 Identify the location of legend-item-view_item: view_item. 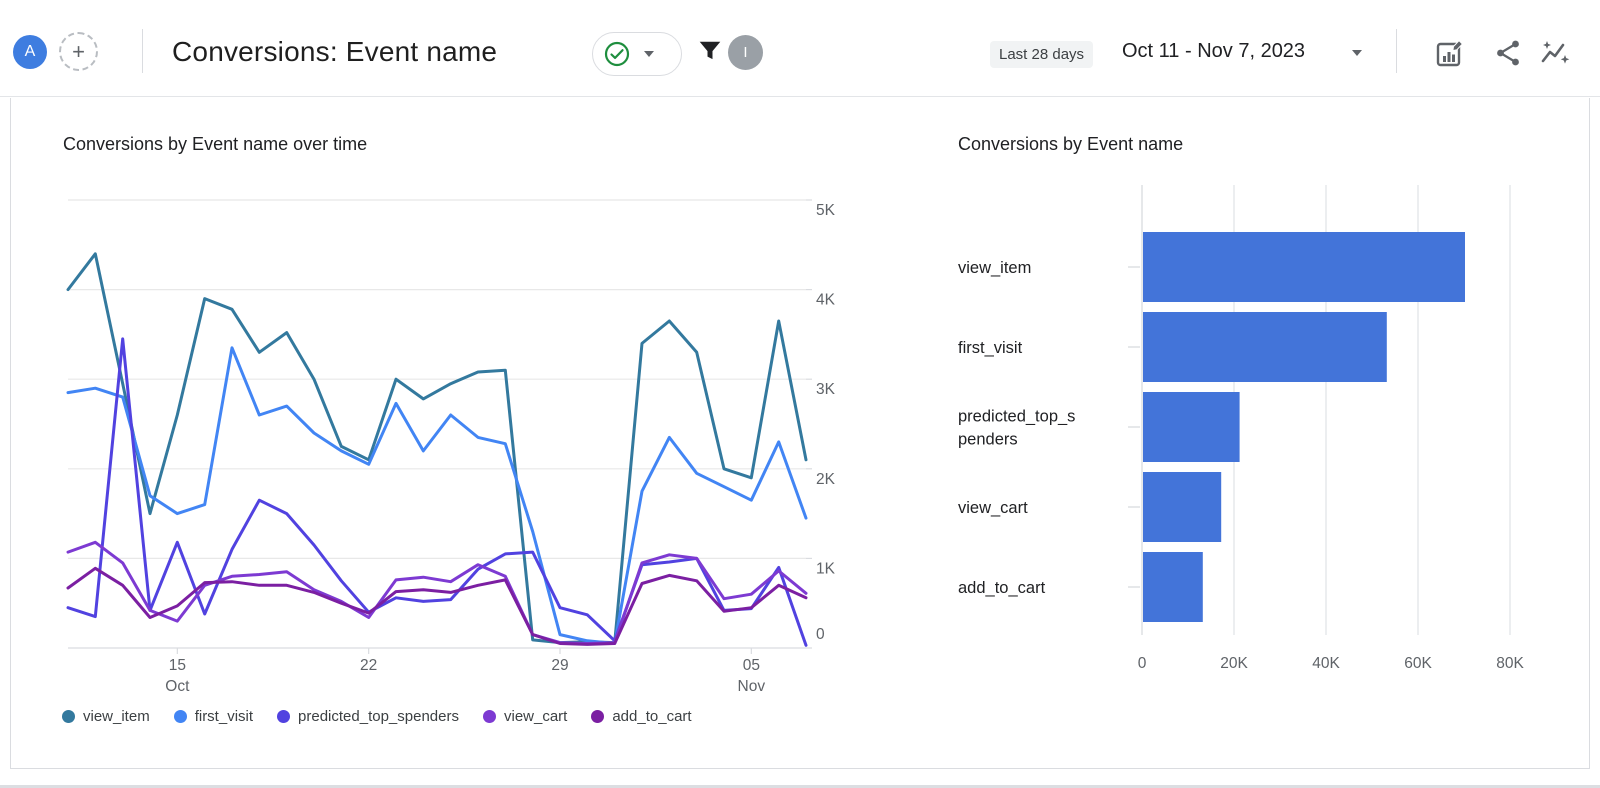
(106, 716).